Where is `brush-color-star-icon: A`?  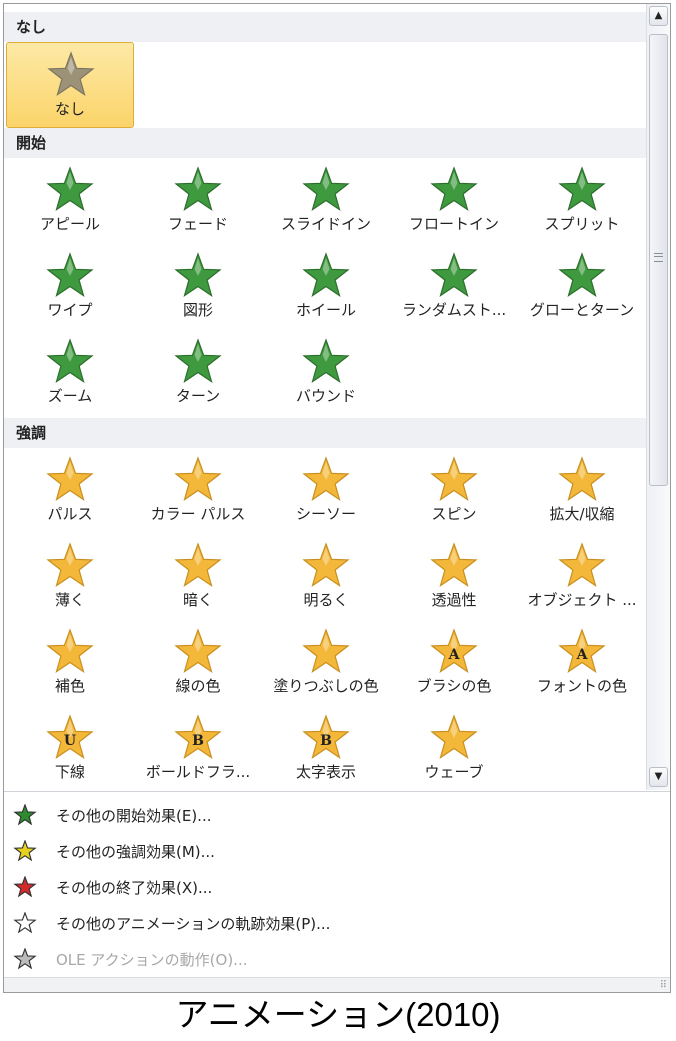 brush-color-star-icon: A is located at coordinates (454, 651).